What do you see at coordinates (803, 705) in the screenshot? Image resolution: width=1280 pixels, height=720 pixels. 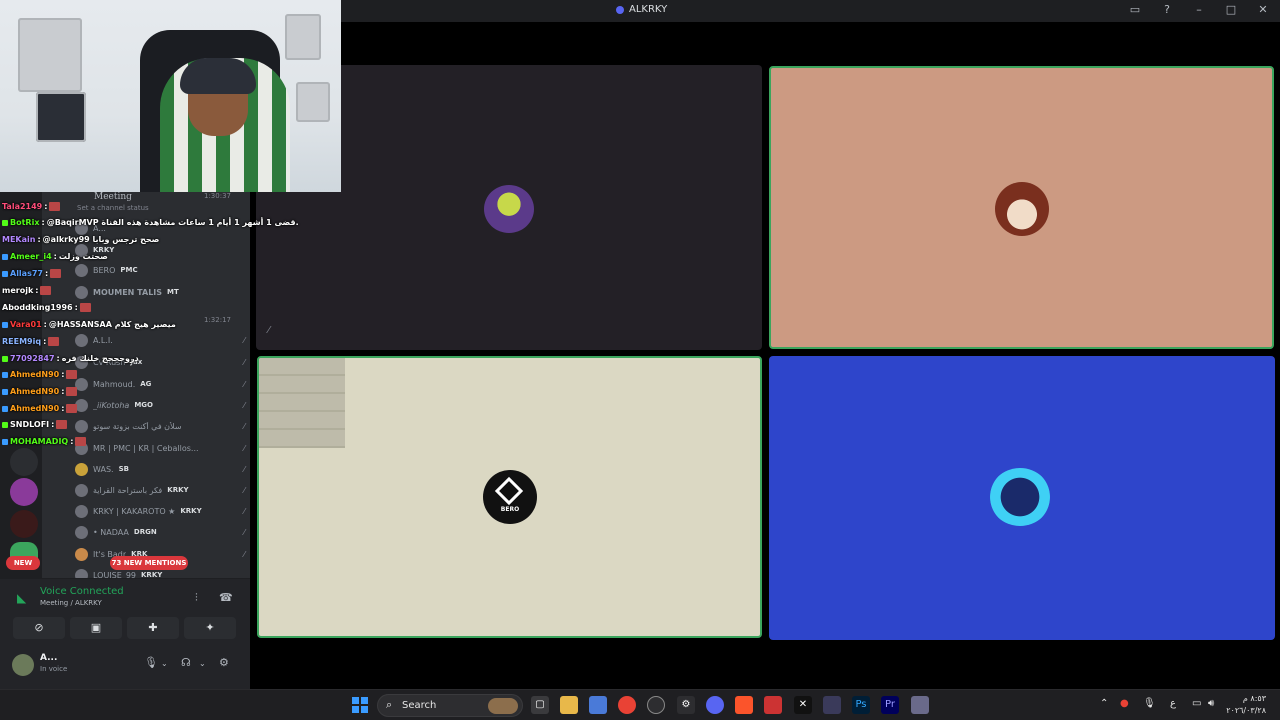 I see `capcut-icon: ✕` at bounding box center [803, 705].